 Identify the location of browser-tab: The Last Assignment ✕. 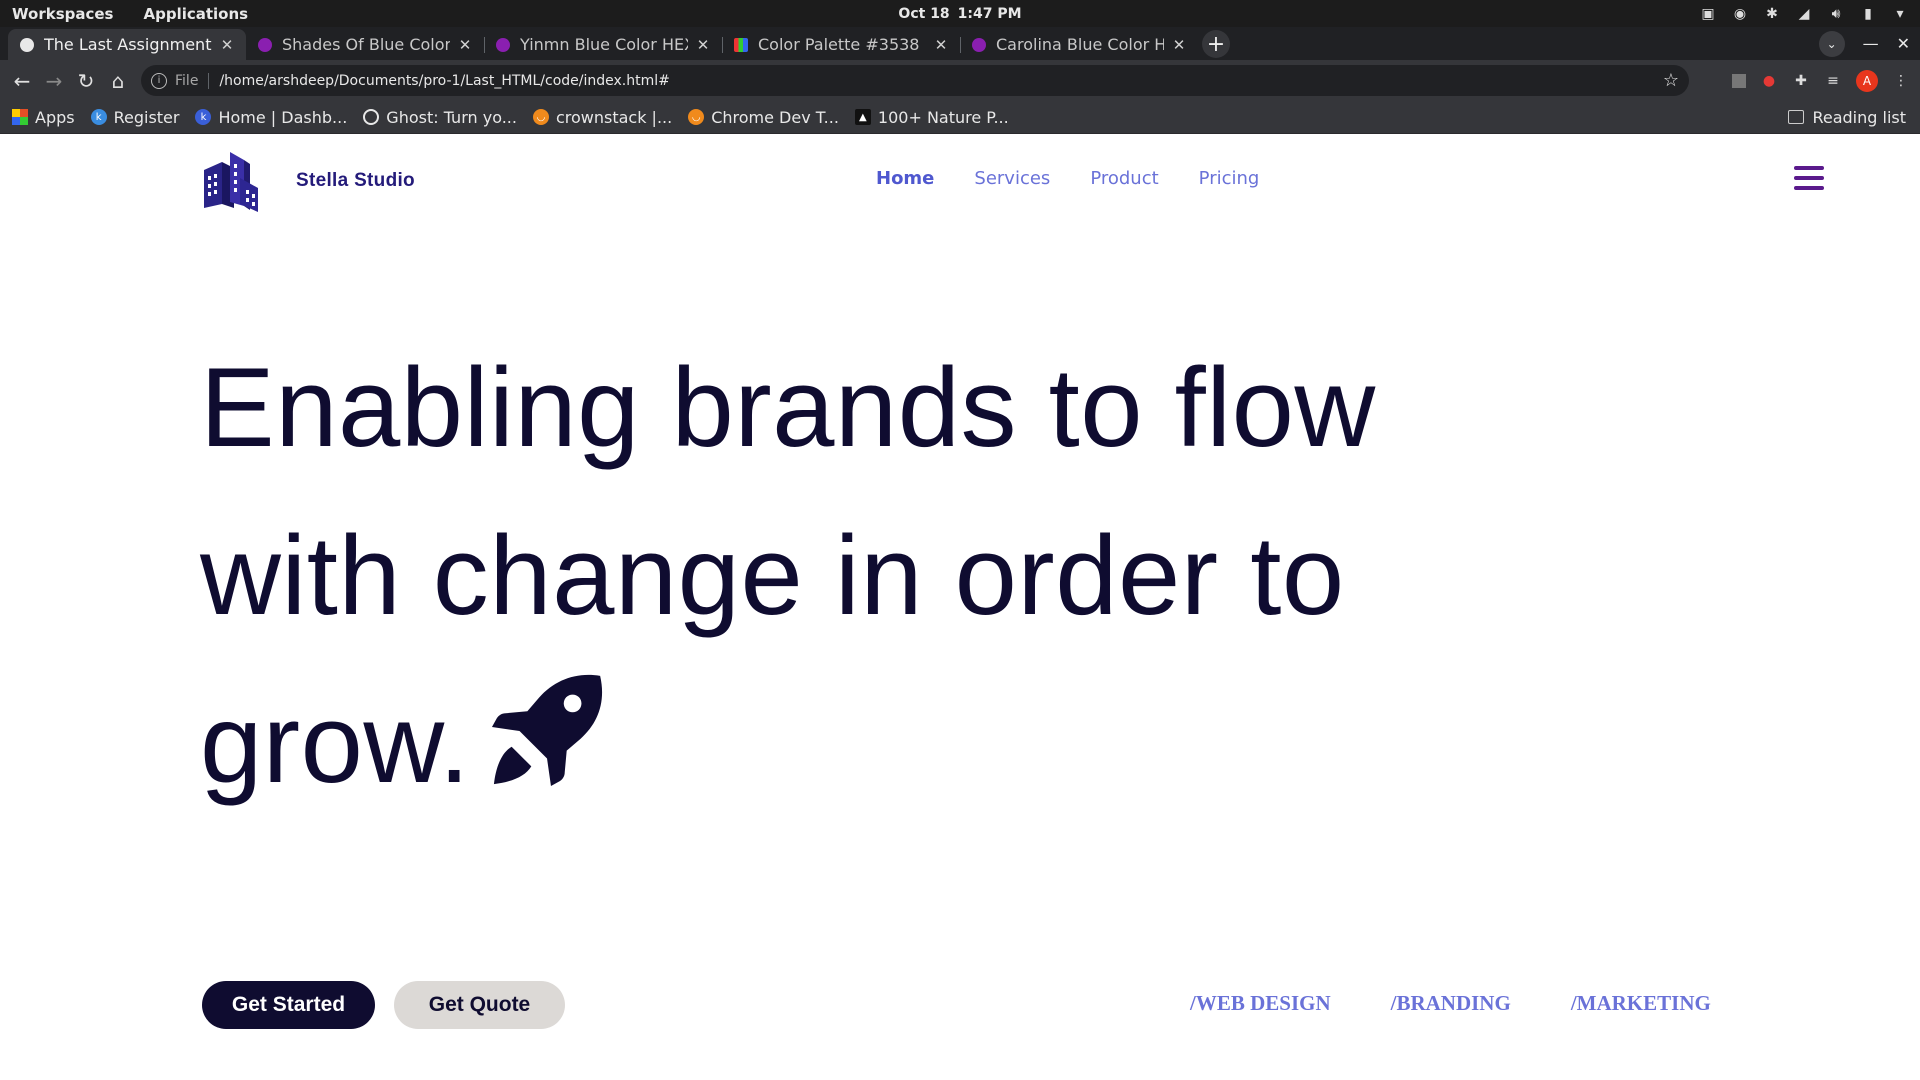
(127, 44).